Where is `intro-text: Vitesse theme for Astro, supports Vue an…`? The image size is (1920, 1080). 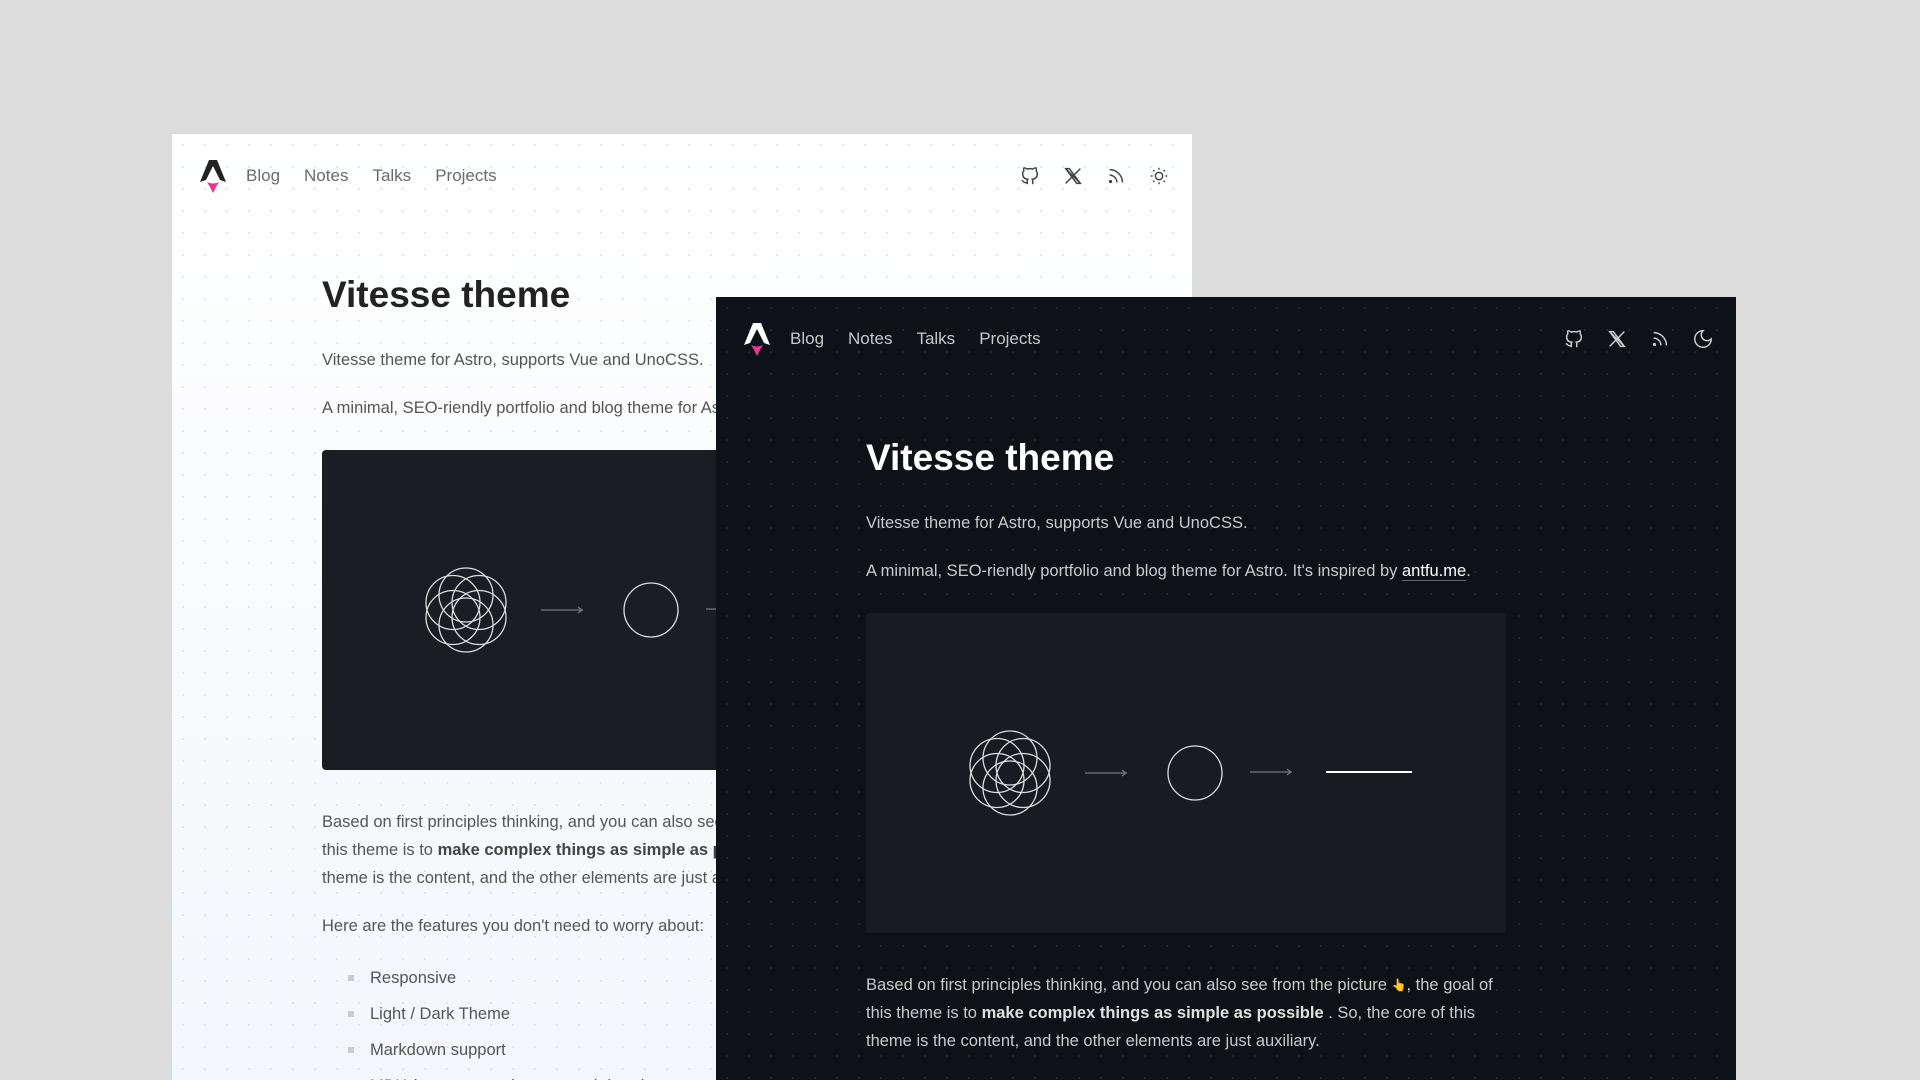
intro-text: Vitesse theme for Astro, supports Vue an… is located at coordinates (1057, 523).